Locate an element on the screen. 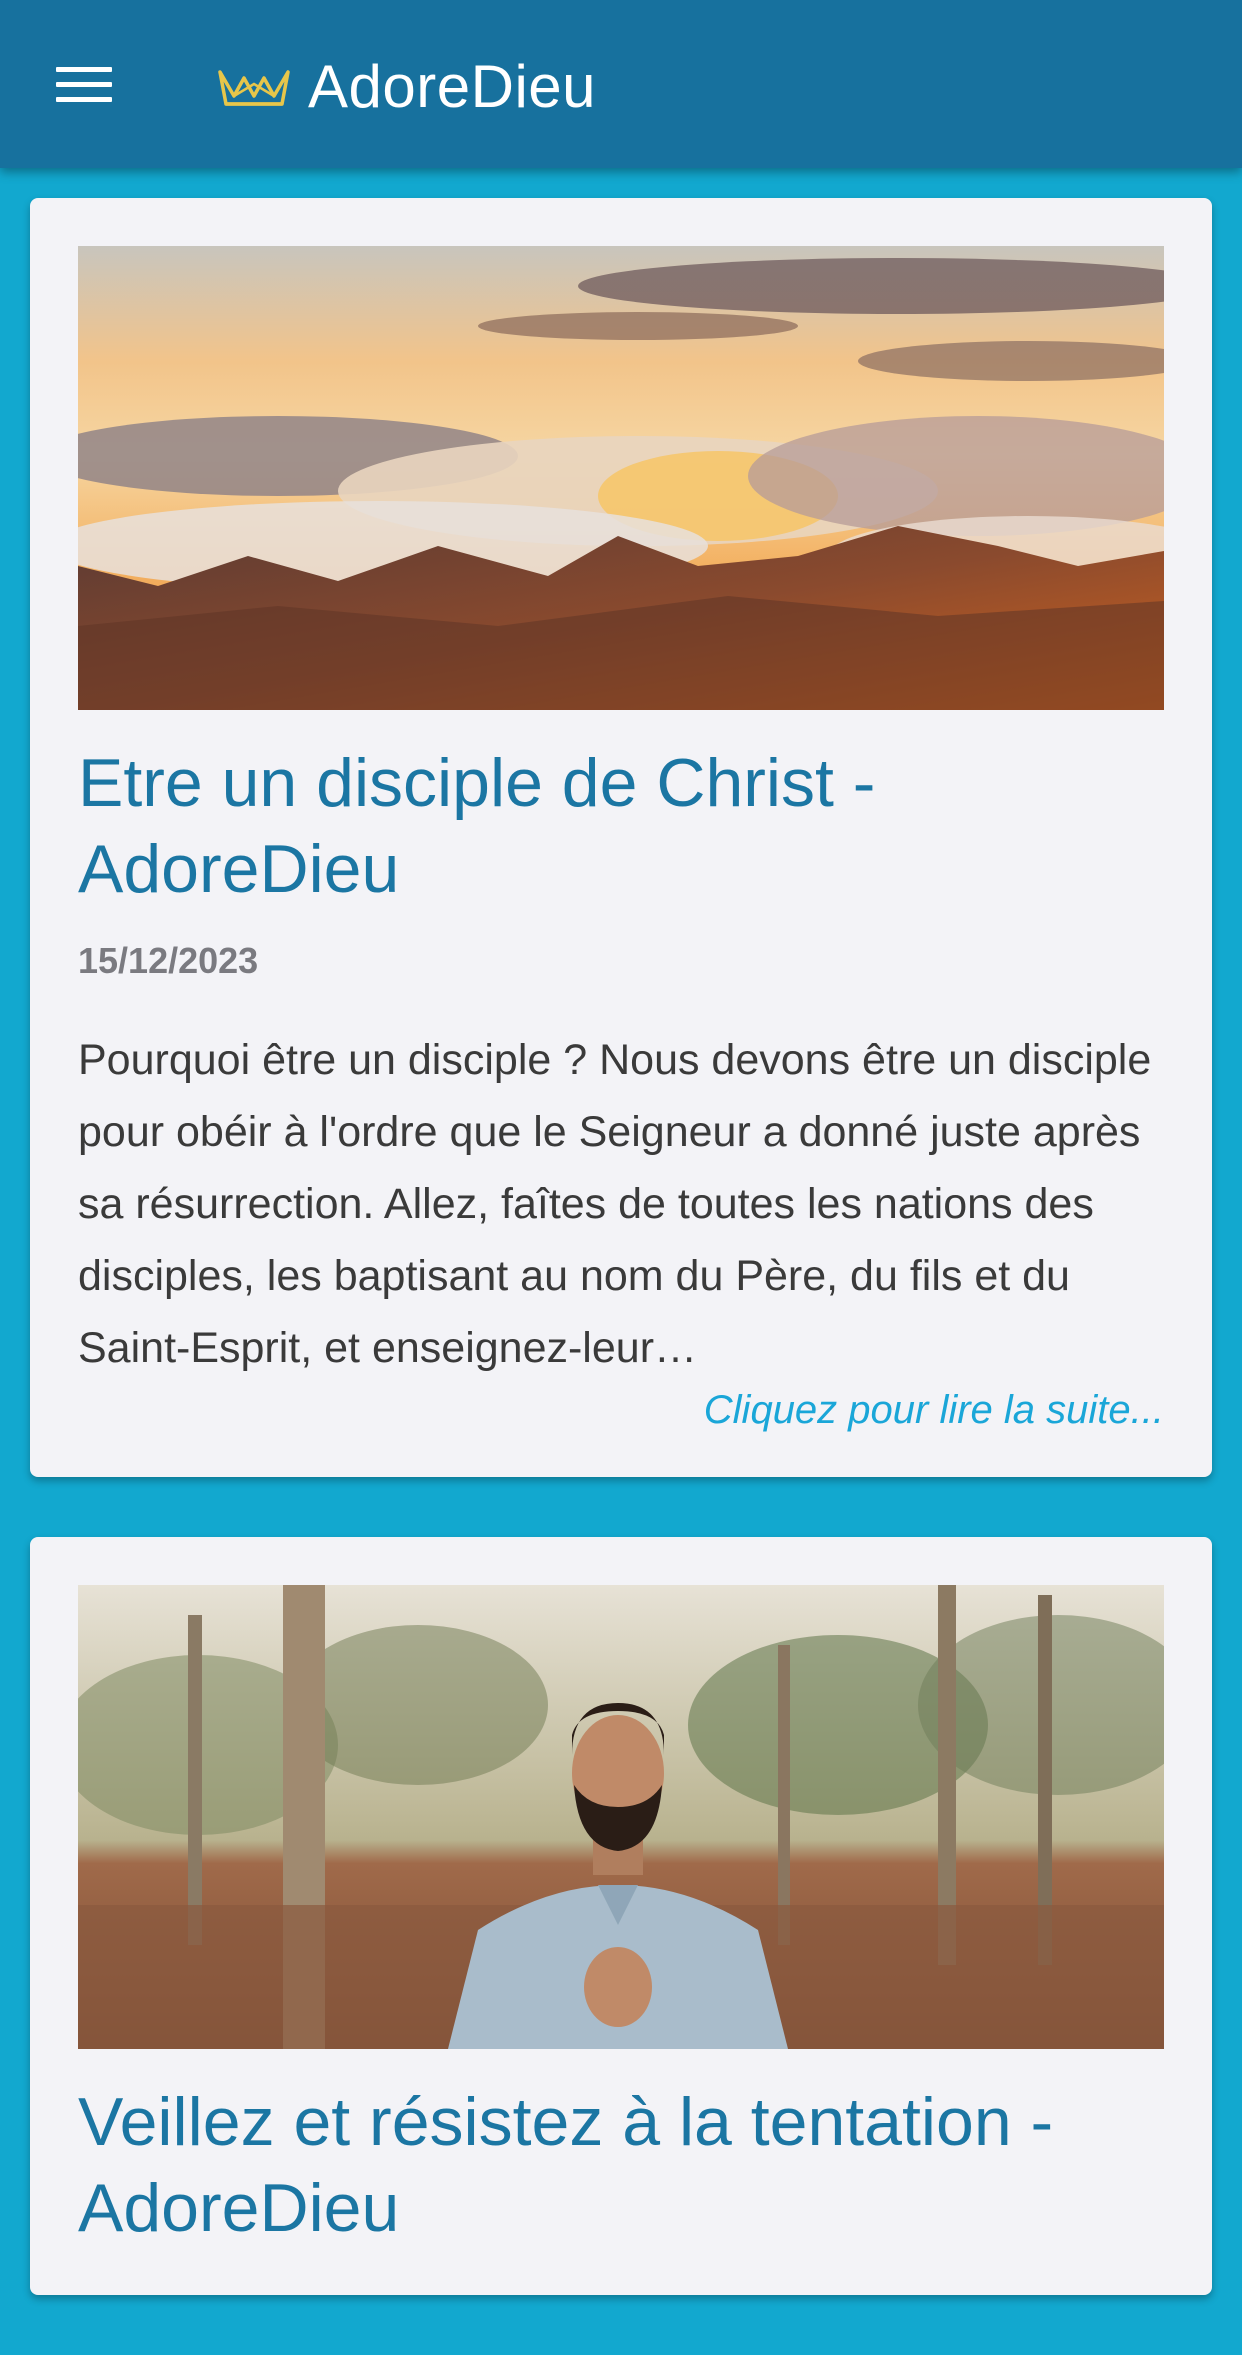 This screenshot has height=2355, width=1242. post-title: Etre un disciple de Christ - AdoreDieu is located at coordinates (621, 826).